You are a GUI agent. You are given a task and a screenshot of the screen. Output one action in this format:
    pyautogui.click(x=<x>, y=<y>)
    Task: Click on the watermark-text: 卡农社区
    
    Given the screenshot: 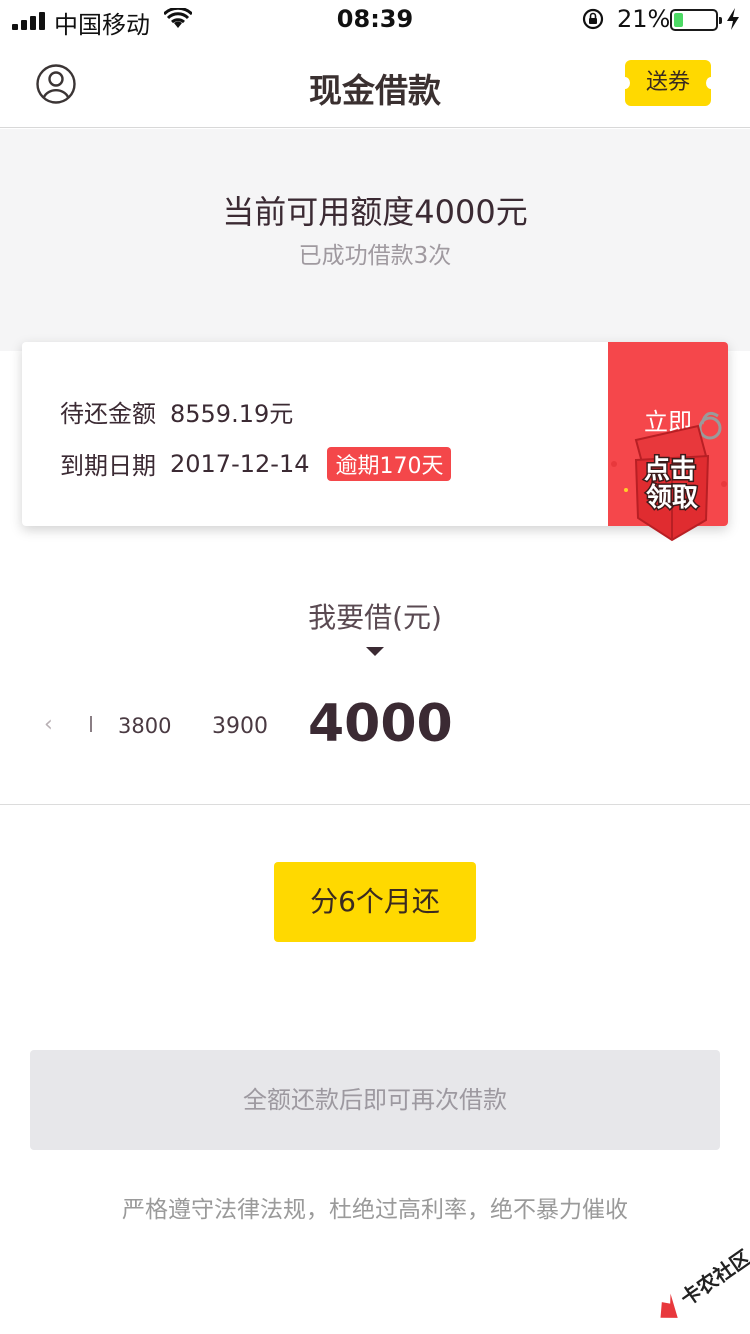 What is the action you would take?
    pyautogui.click(x=713, y=1278)
    